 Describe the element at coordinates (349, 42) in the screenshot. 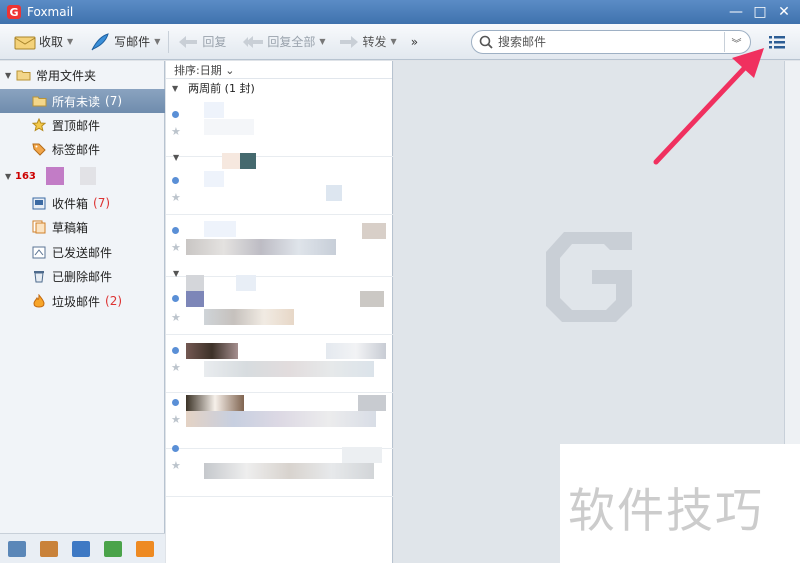

I see `forward-arrow-icon` at that location.